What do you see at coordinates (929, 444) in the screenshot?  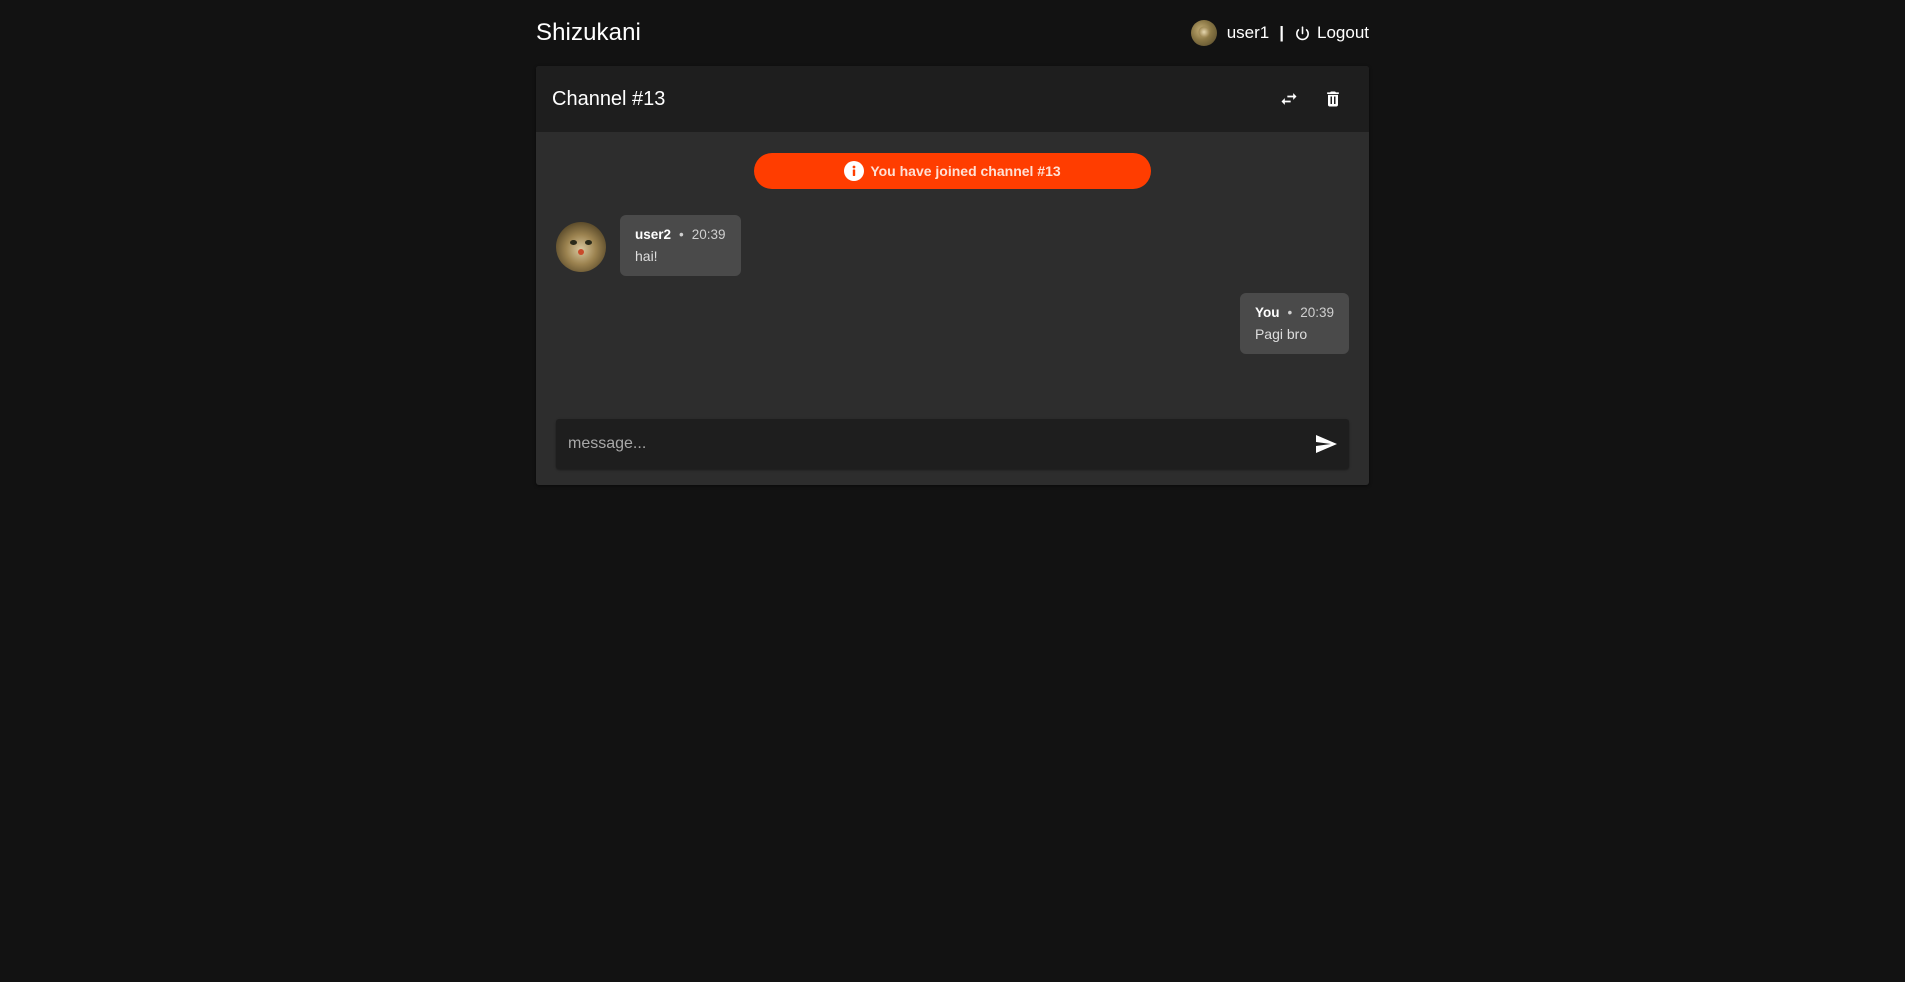 I see `message-input` at bounding box center [929, 444].